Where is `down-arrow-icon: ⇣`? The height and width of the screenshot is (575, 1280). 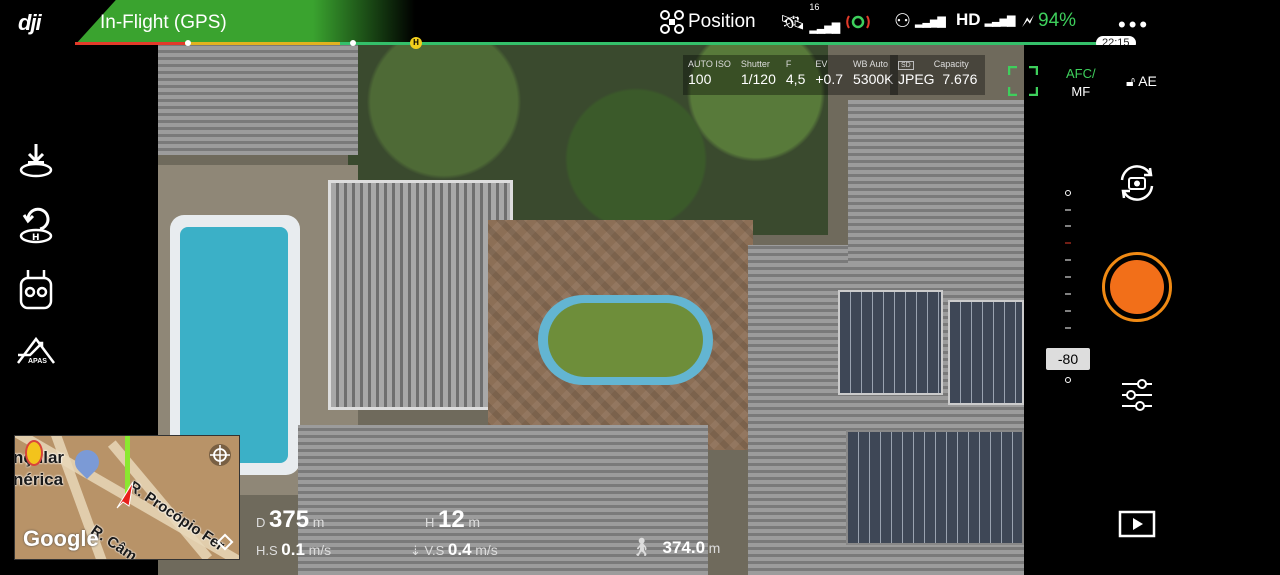
down-arrow-icon: ⇣ is located at coordinates (415, 550).